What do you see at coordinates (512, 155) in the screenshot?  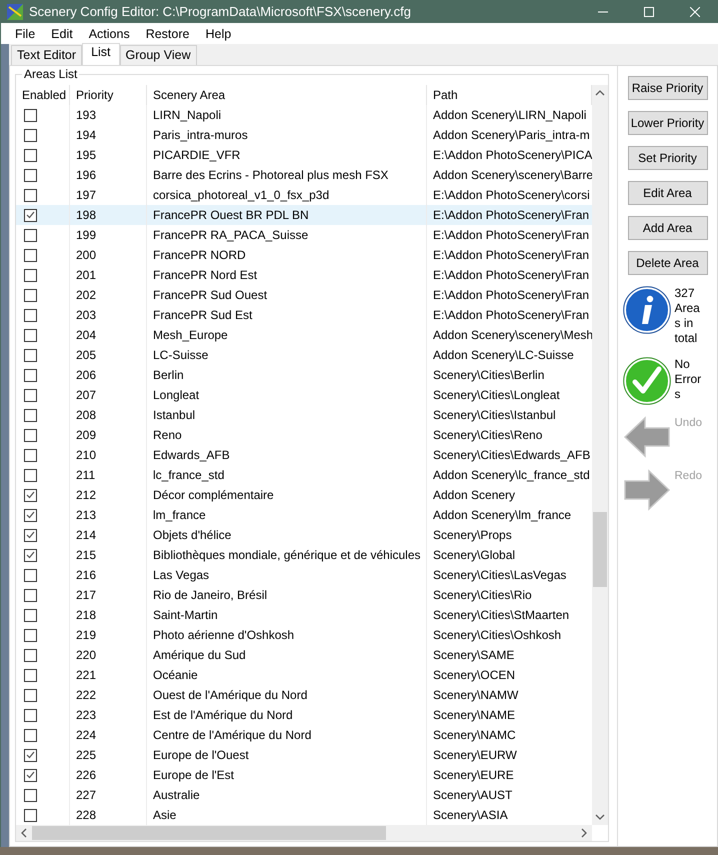 I see `table-cell-text: E:\Addon PhotoScenery\PICA` at bounding box center [512, 155].